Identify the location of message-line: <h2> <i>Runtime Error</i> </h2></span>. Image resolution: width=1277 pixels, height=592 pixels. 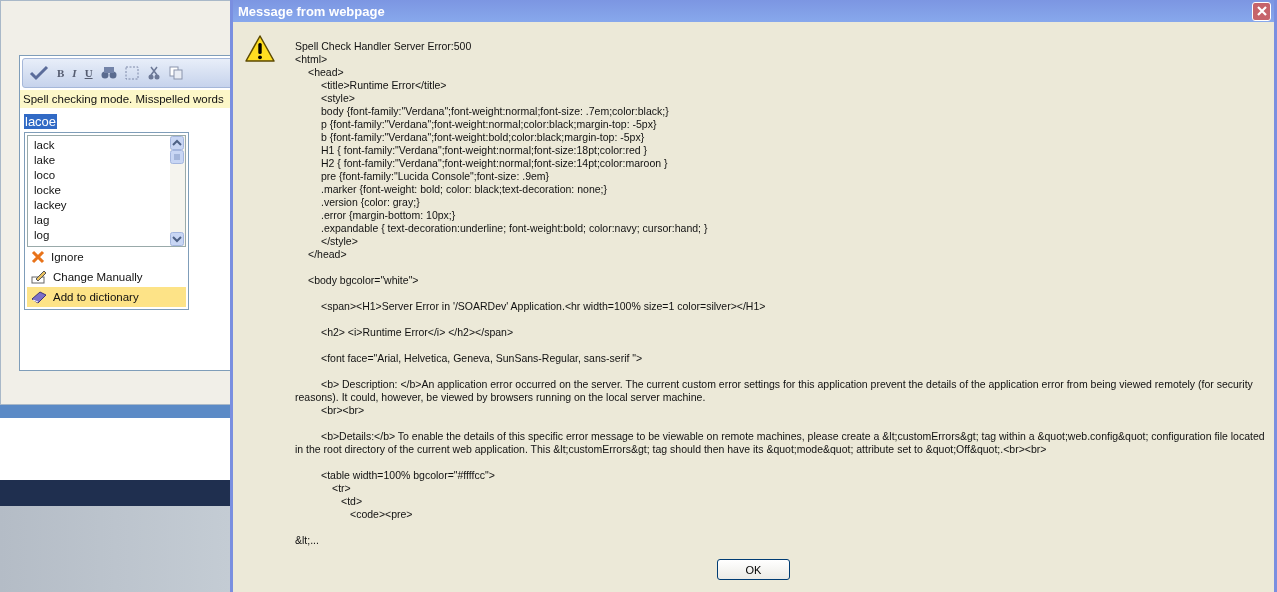
(417, 332).